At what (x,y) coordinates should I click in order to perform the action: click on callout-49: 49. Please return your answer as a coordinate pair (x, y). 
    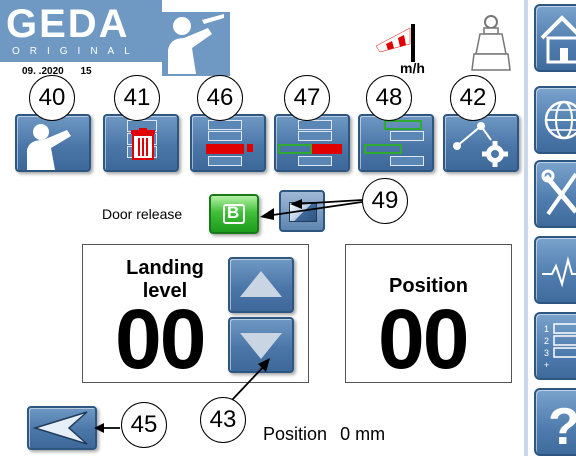
    Looking at the image, I should click on (385, 201).